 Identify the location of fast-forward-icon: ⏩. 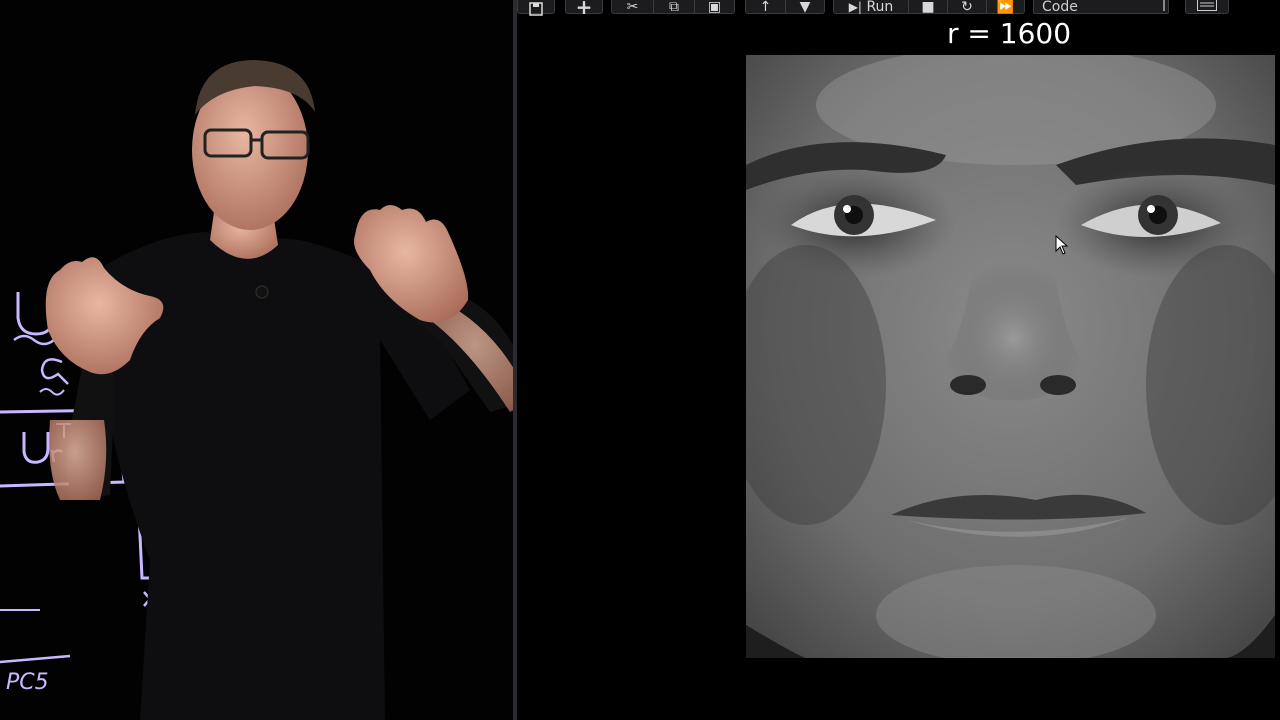
(1005, 7).